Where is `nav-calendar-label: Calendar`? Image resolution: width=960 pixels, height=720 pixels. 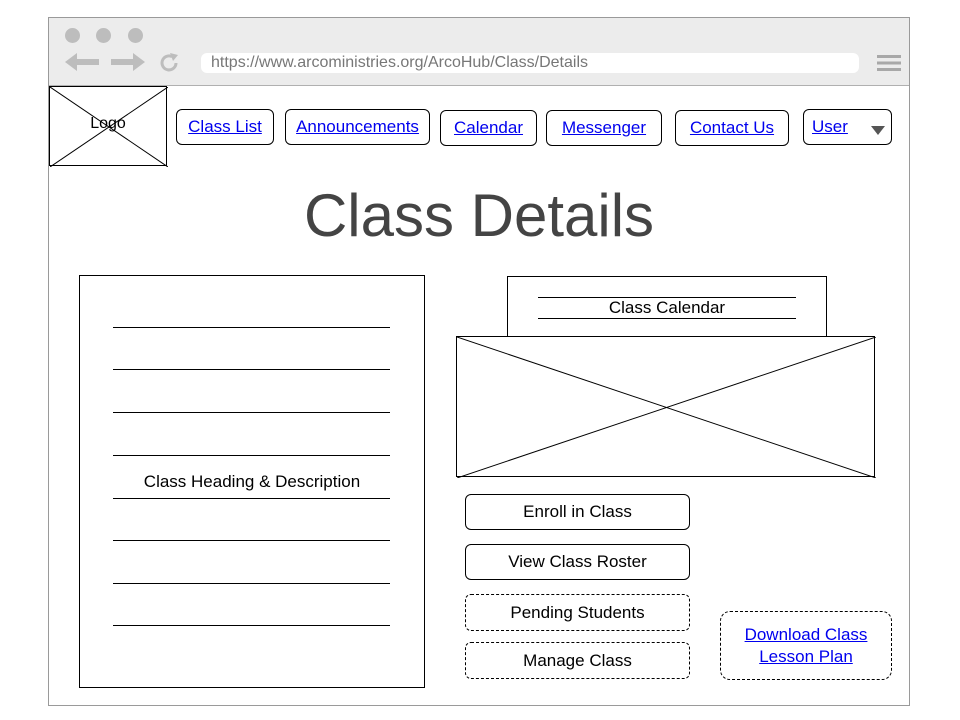 nav-calendar-label: Calendar is located at coordinates (488, 128).